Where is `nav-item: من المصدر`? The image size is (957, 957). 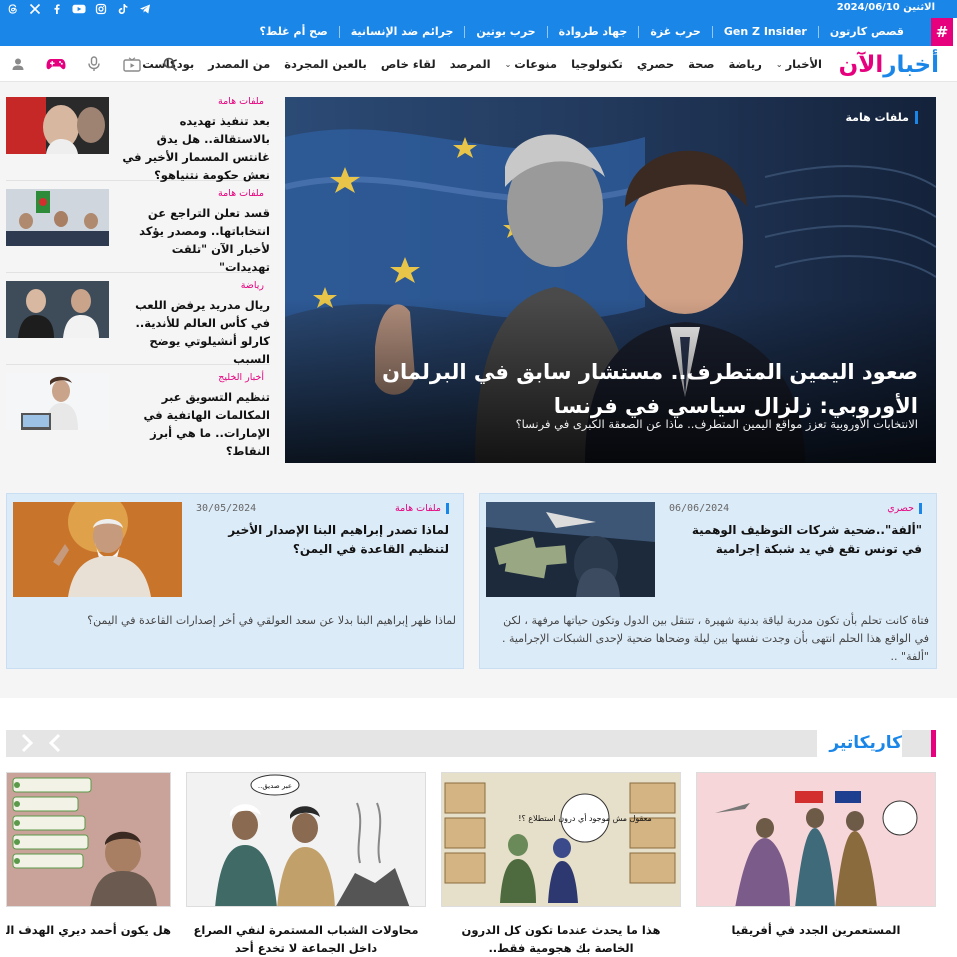 nav-item: من المصدر is located at coordinates (239, 64).